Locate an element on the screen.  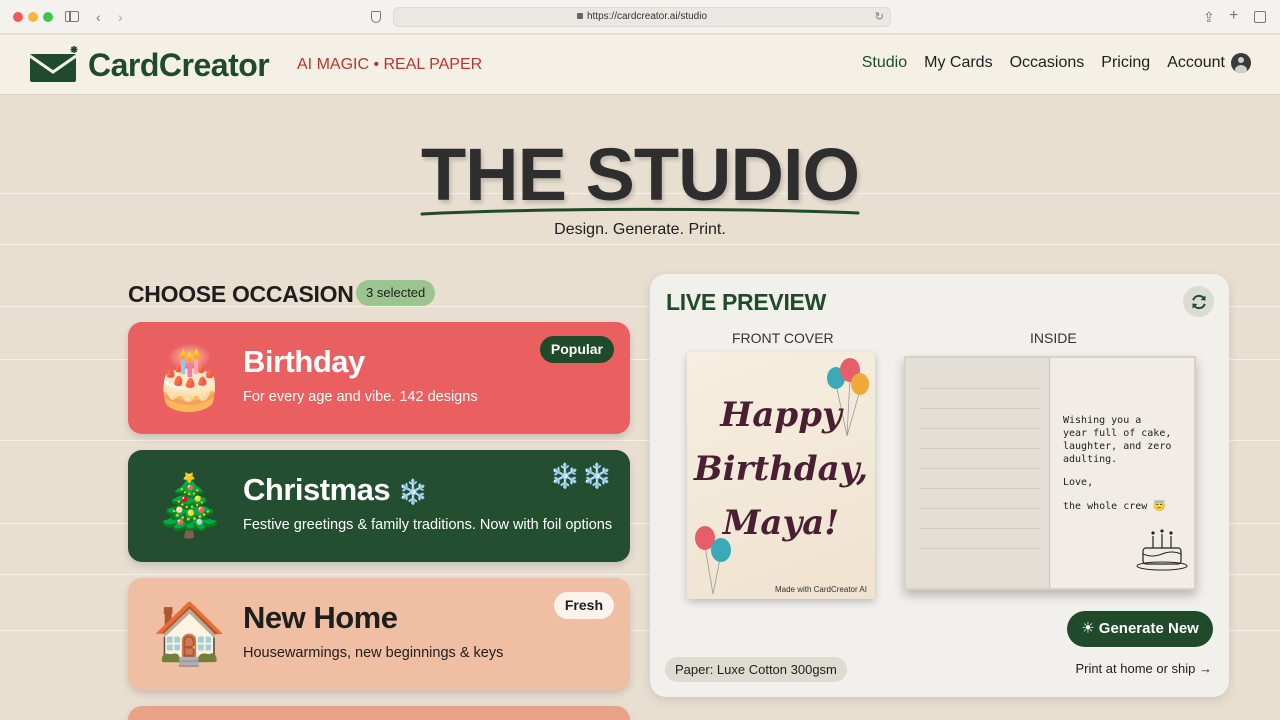
browser-toolbar: ‹ › https://cardcreator.ai/studio ↻ ⇪ + is located at coordinates (640, 17).